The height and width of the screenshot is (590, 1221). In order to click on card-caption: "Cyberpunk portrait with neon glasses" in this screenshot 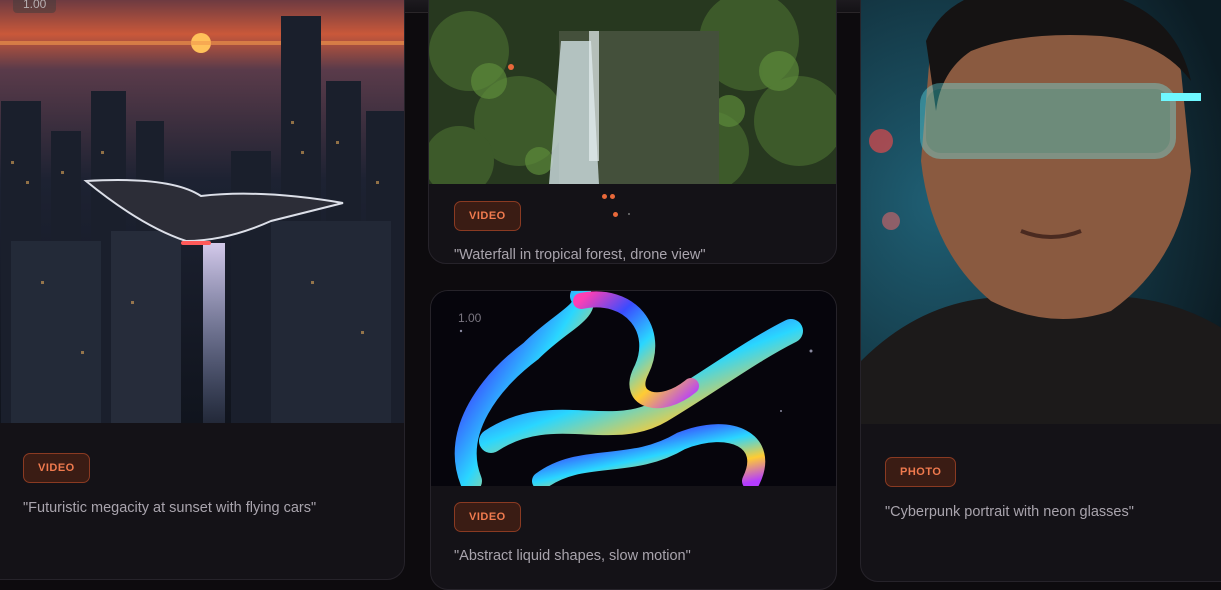, I will do `click(1009, 512)`.